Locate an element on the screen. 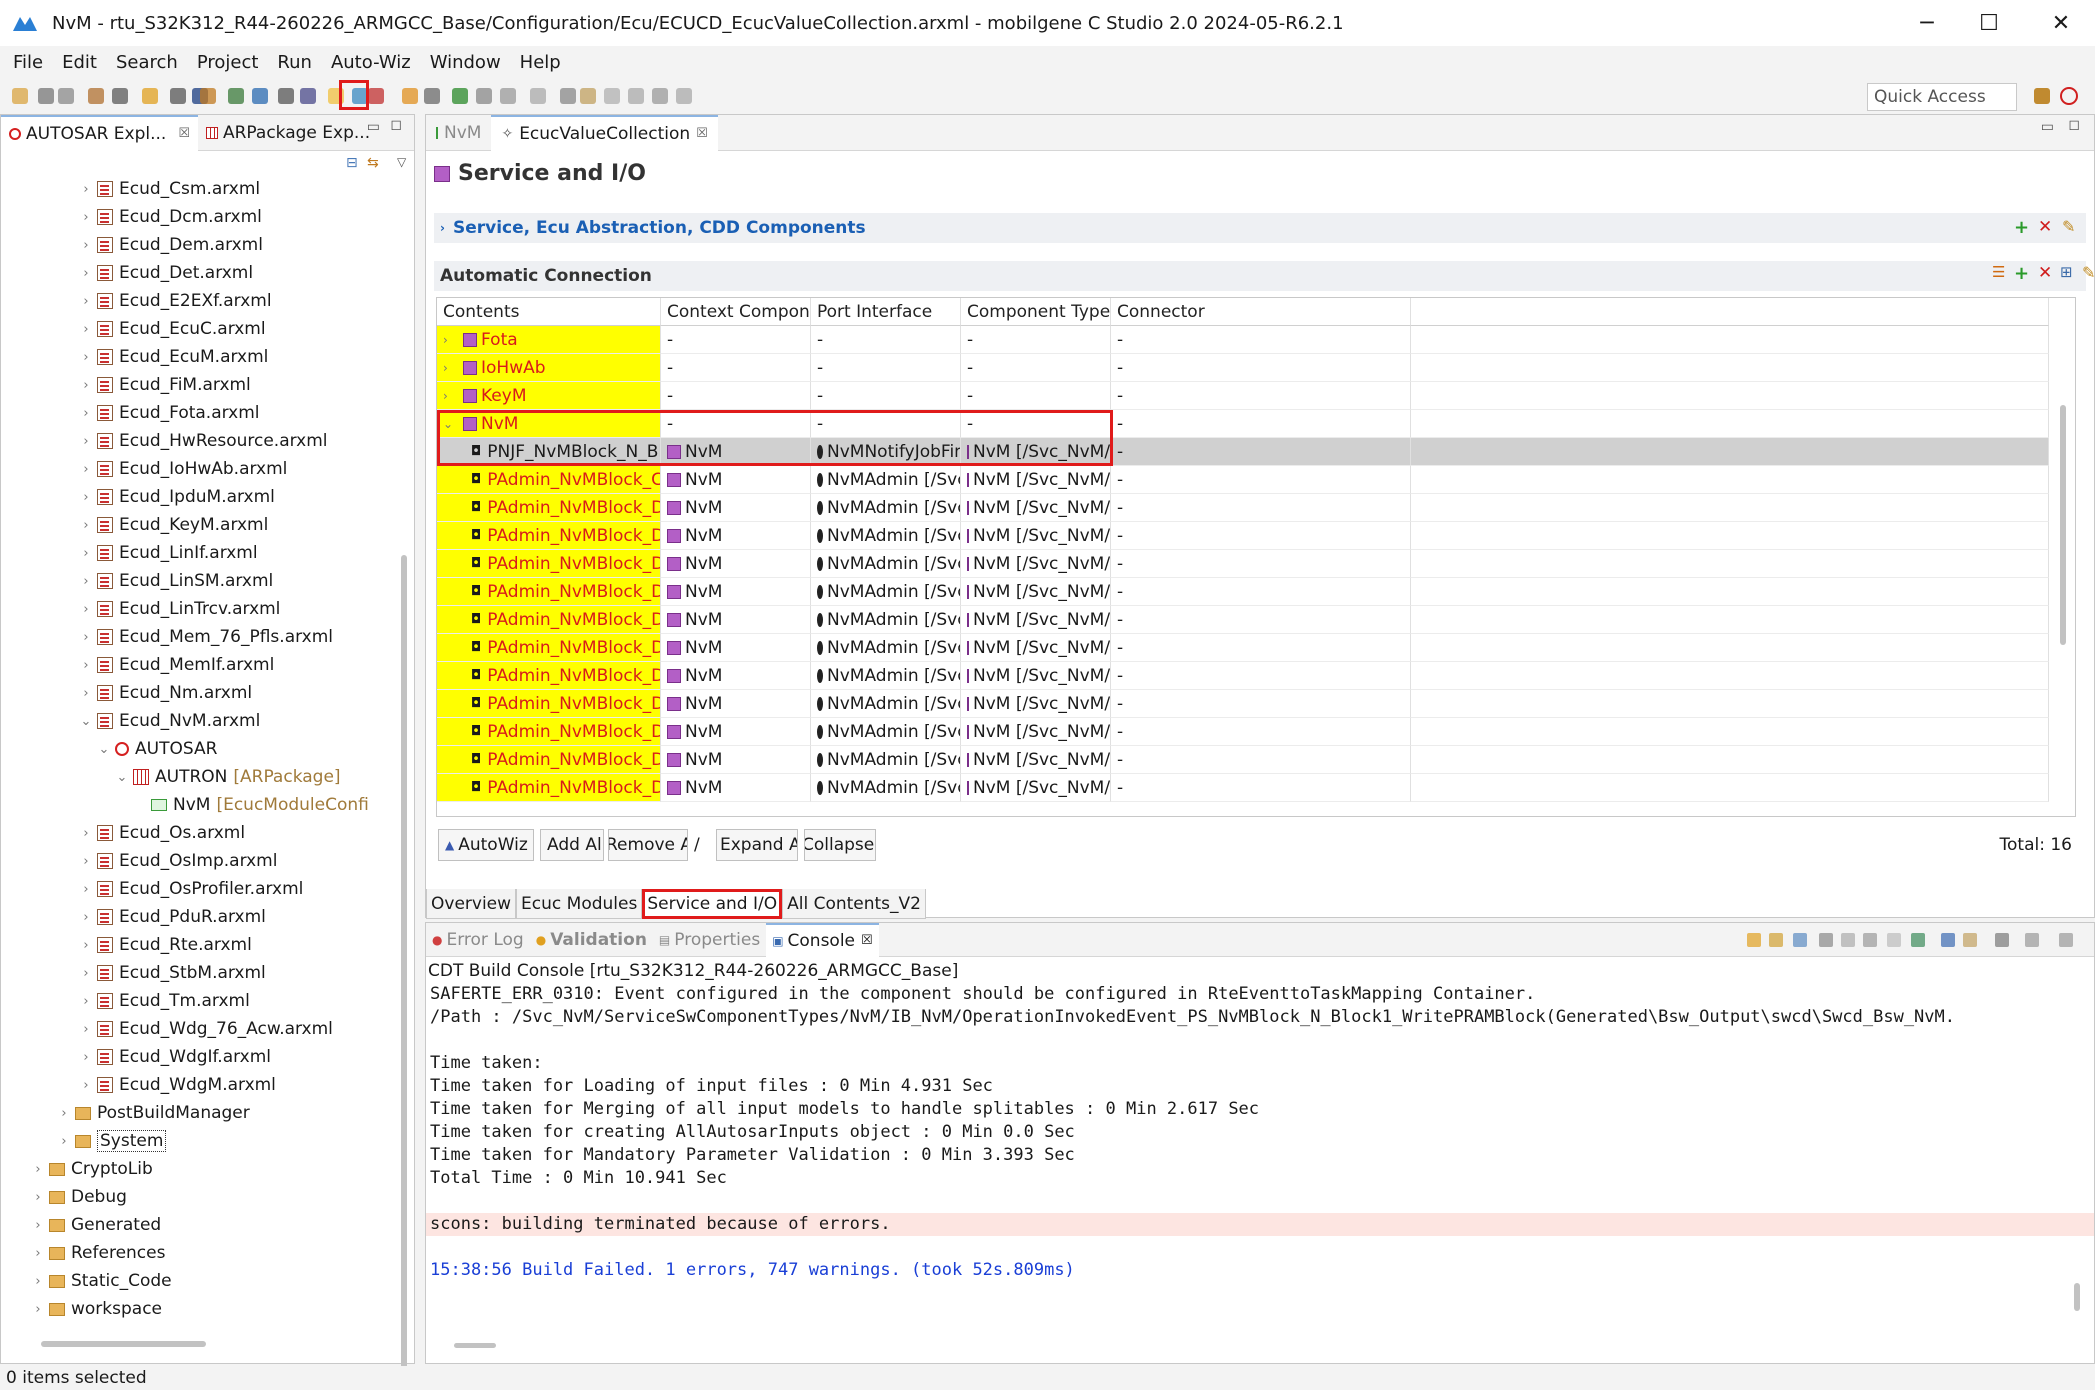  add-connection-icon: + is located at coordinates (2021, 273).